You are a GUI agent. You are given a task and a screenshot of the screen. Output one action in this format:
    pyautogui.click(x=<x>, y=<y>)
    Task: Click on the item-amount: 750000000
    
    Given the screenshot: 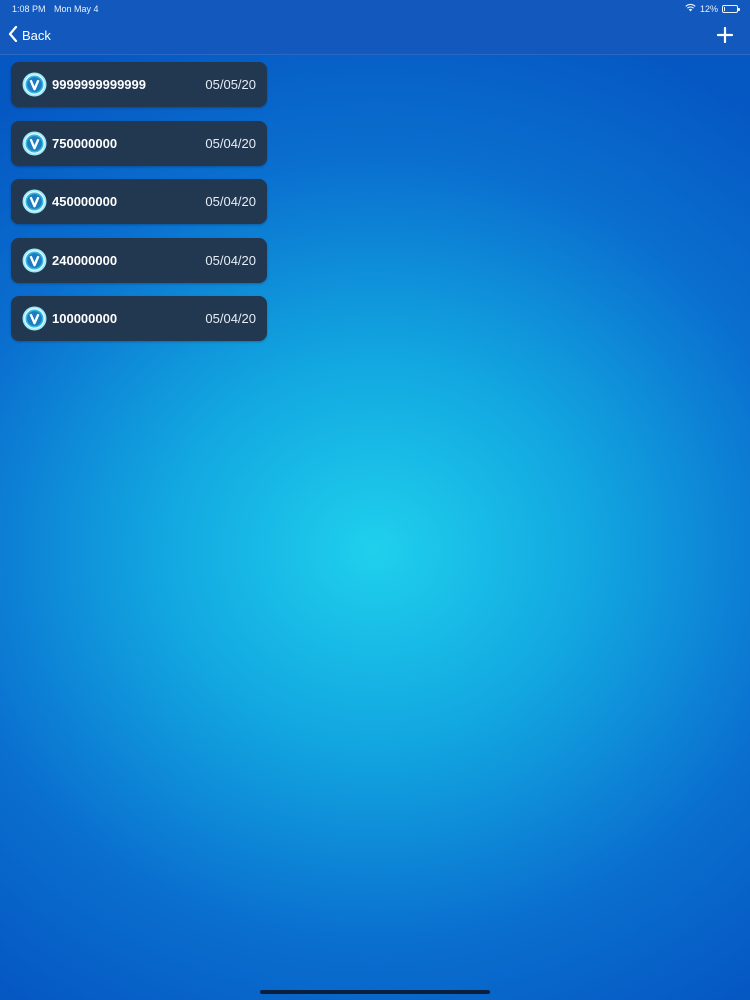 What is the action you would take?
    pyautogui.click(x=85, y=143)
    